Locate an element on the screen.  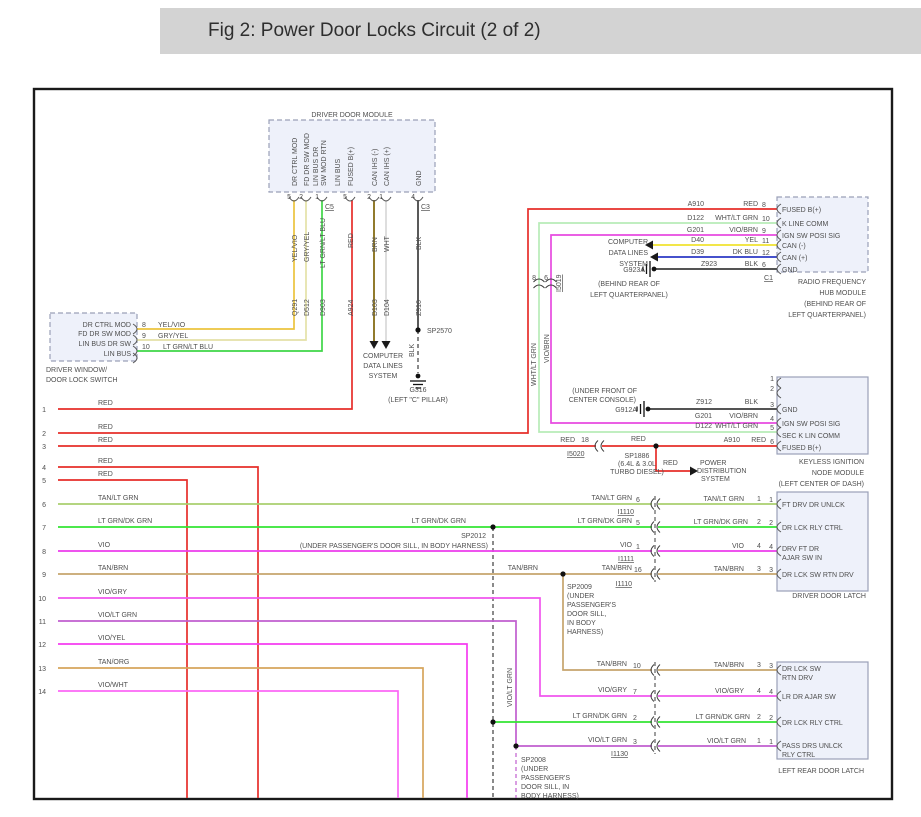
diagram-label: SP2570 is located at coordinates (439, 331).